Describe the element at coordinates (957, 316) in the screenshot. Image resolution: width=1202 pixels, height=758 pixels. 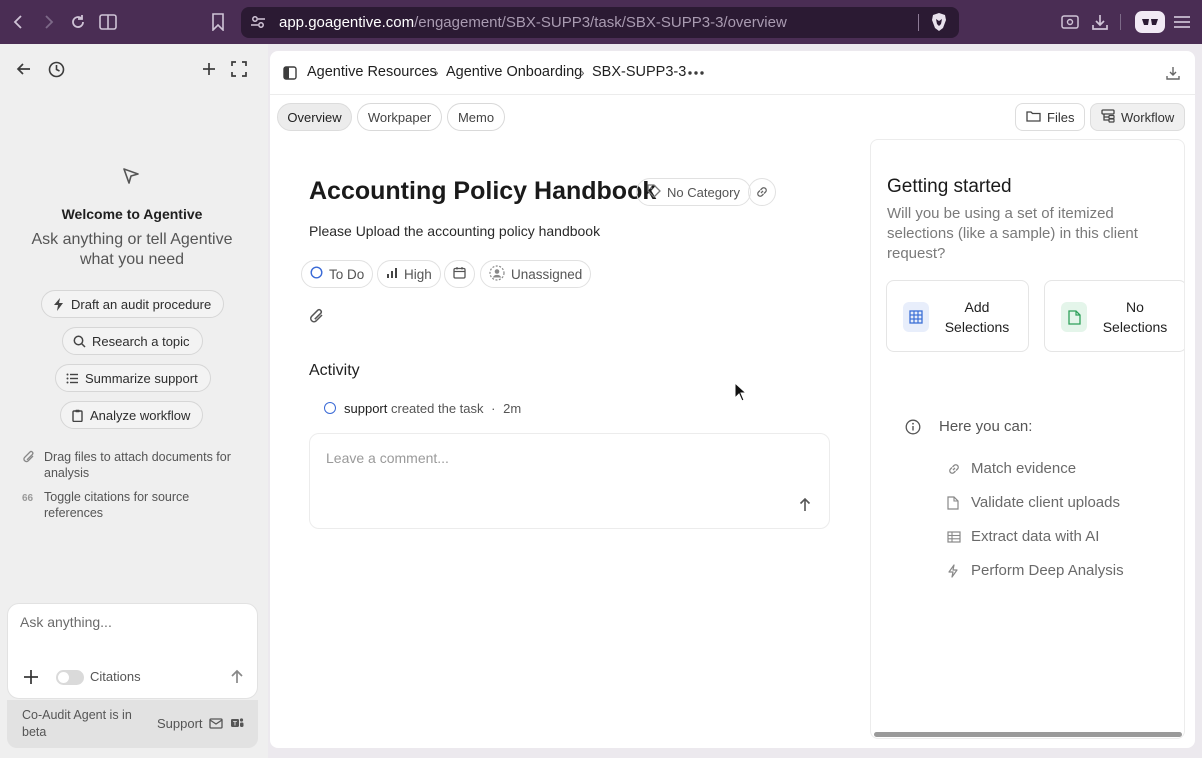
I see `add-selections-button: Add Selections` at that location.